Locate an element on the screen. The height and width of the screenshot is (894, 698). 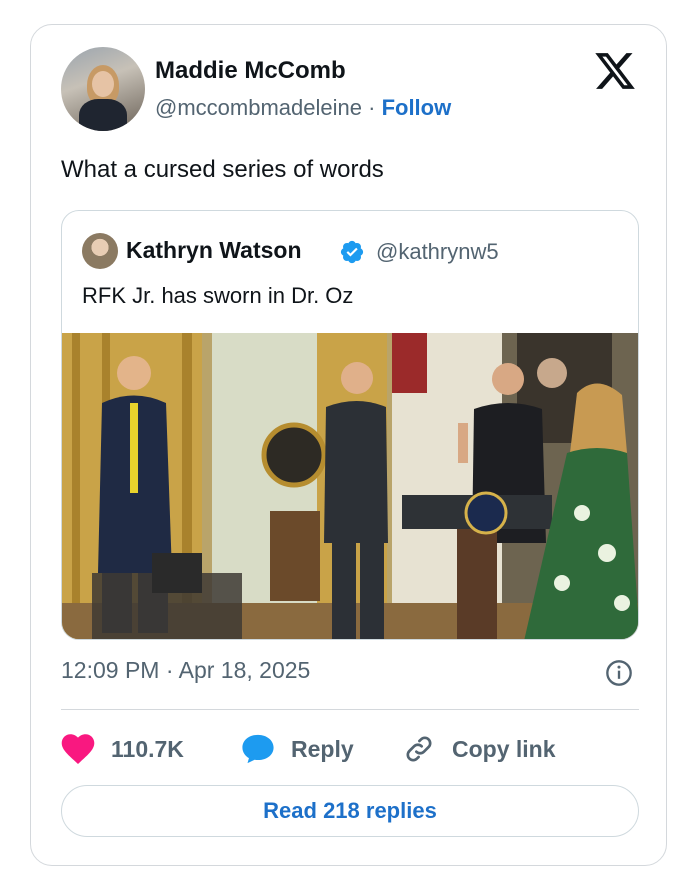
divider is located at coordinates (350, 709).